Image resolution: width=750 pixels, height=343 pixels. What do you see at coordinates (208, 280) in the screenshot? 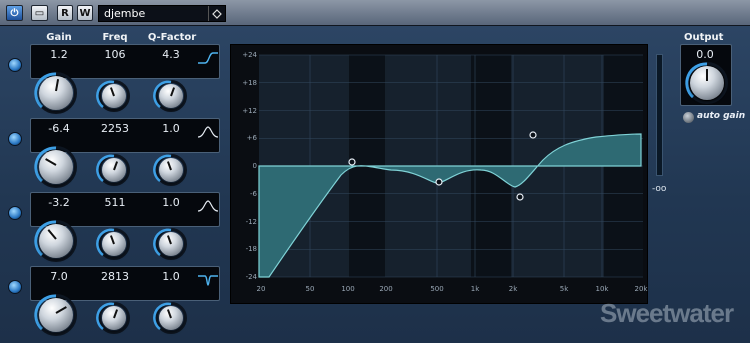
I see `notch-icon` at bounding box center [208, 280].